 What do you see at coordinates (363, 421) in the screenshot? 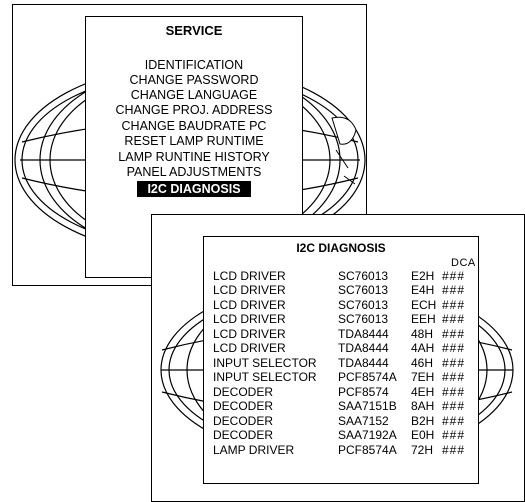
I see `chip-name: SAA7152` at bounding box center [363, 421].